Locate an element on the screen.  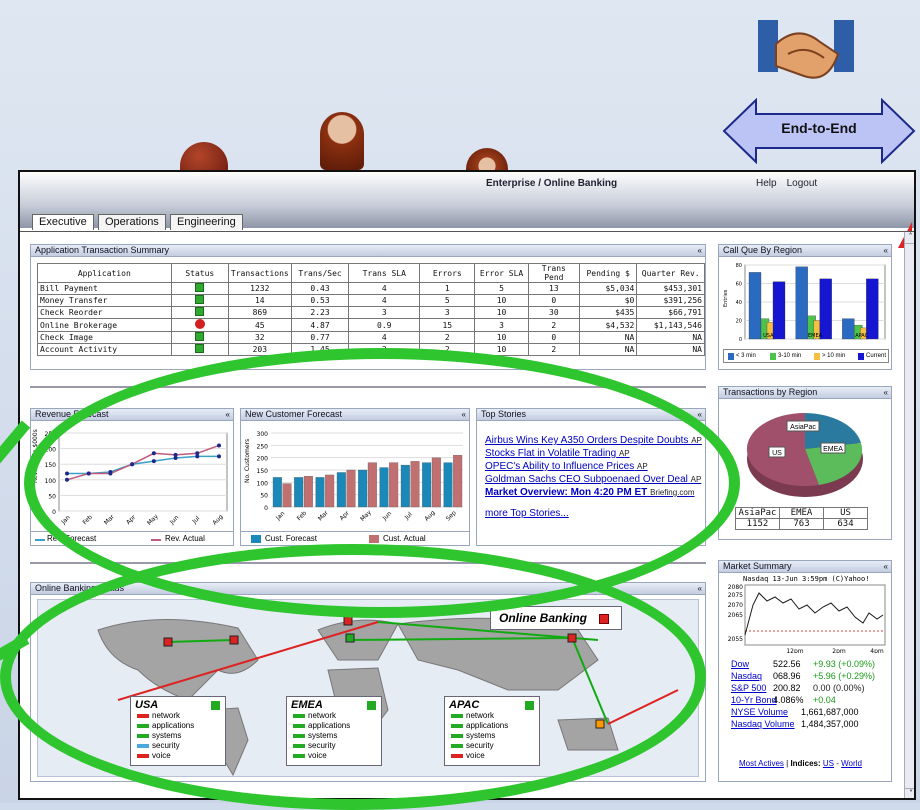
ats-col-header: Application is located at coordinates (104, 273).